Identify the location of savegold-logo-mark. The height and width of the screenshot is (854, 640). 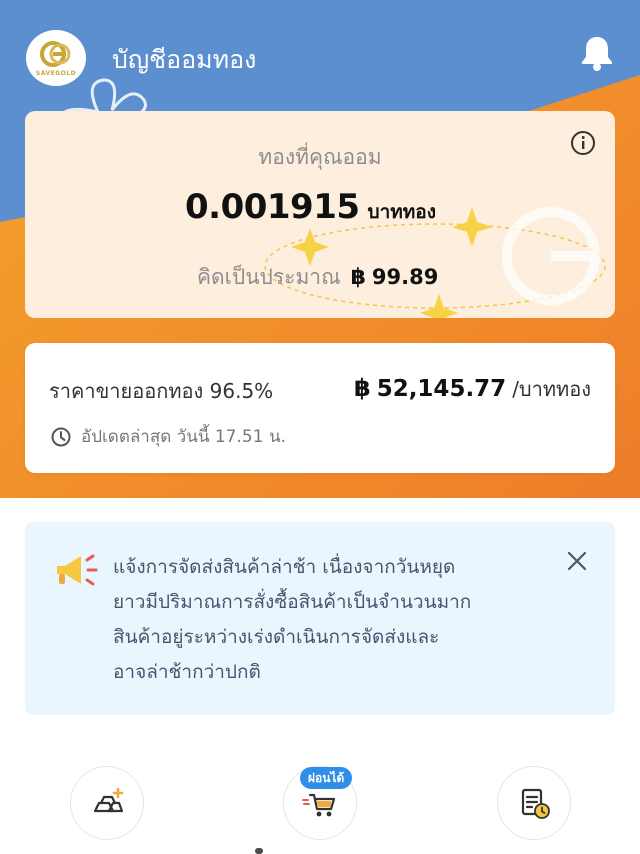
(55, 54).